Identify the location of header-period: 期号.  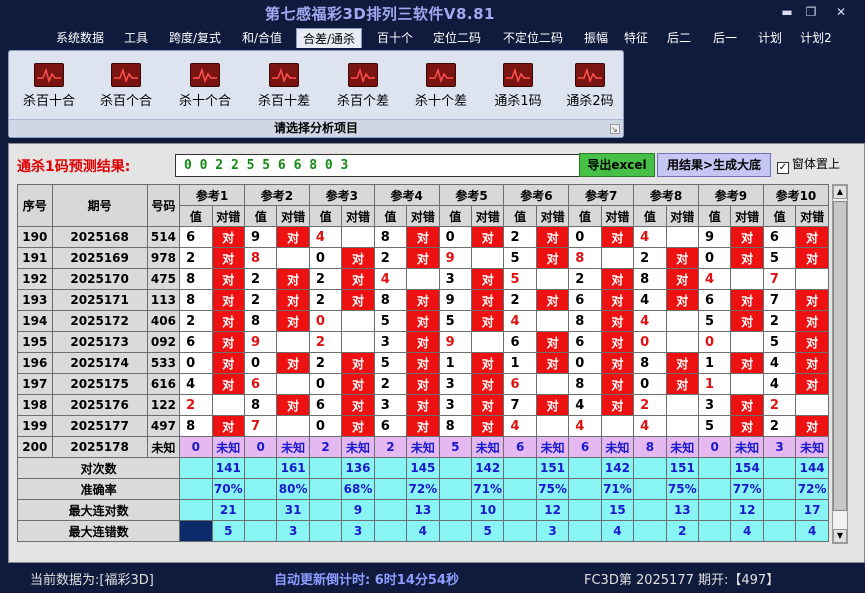
(99, 205).